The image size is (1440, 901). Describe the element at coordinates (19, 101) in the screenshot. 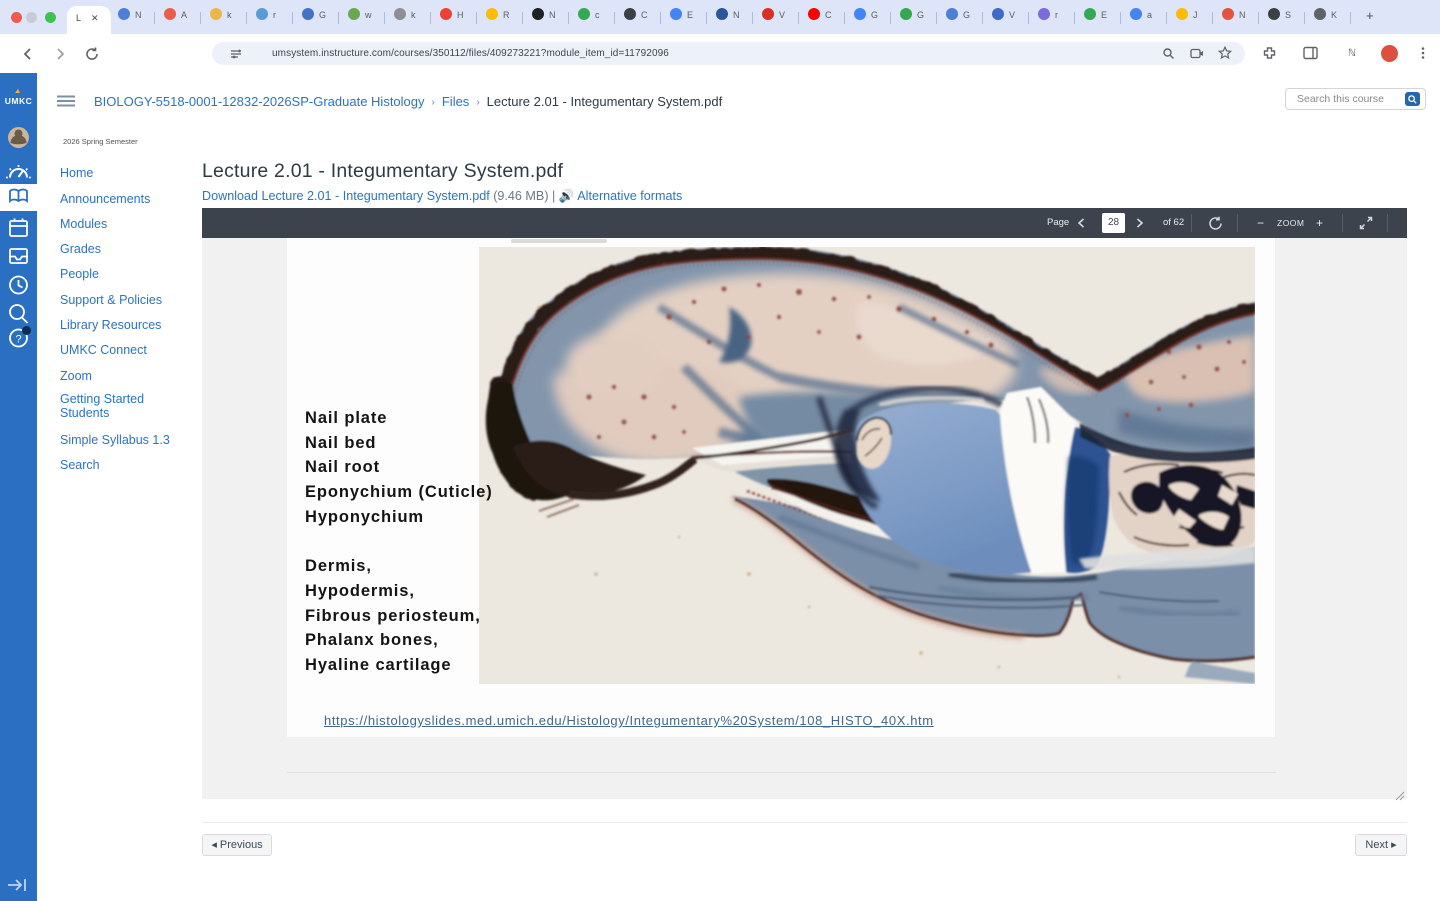

I see `svg-text: UMKC` at that location.